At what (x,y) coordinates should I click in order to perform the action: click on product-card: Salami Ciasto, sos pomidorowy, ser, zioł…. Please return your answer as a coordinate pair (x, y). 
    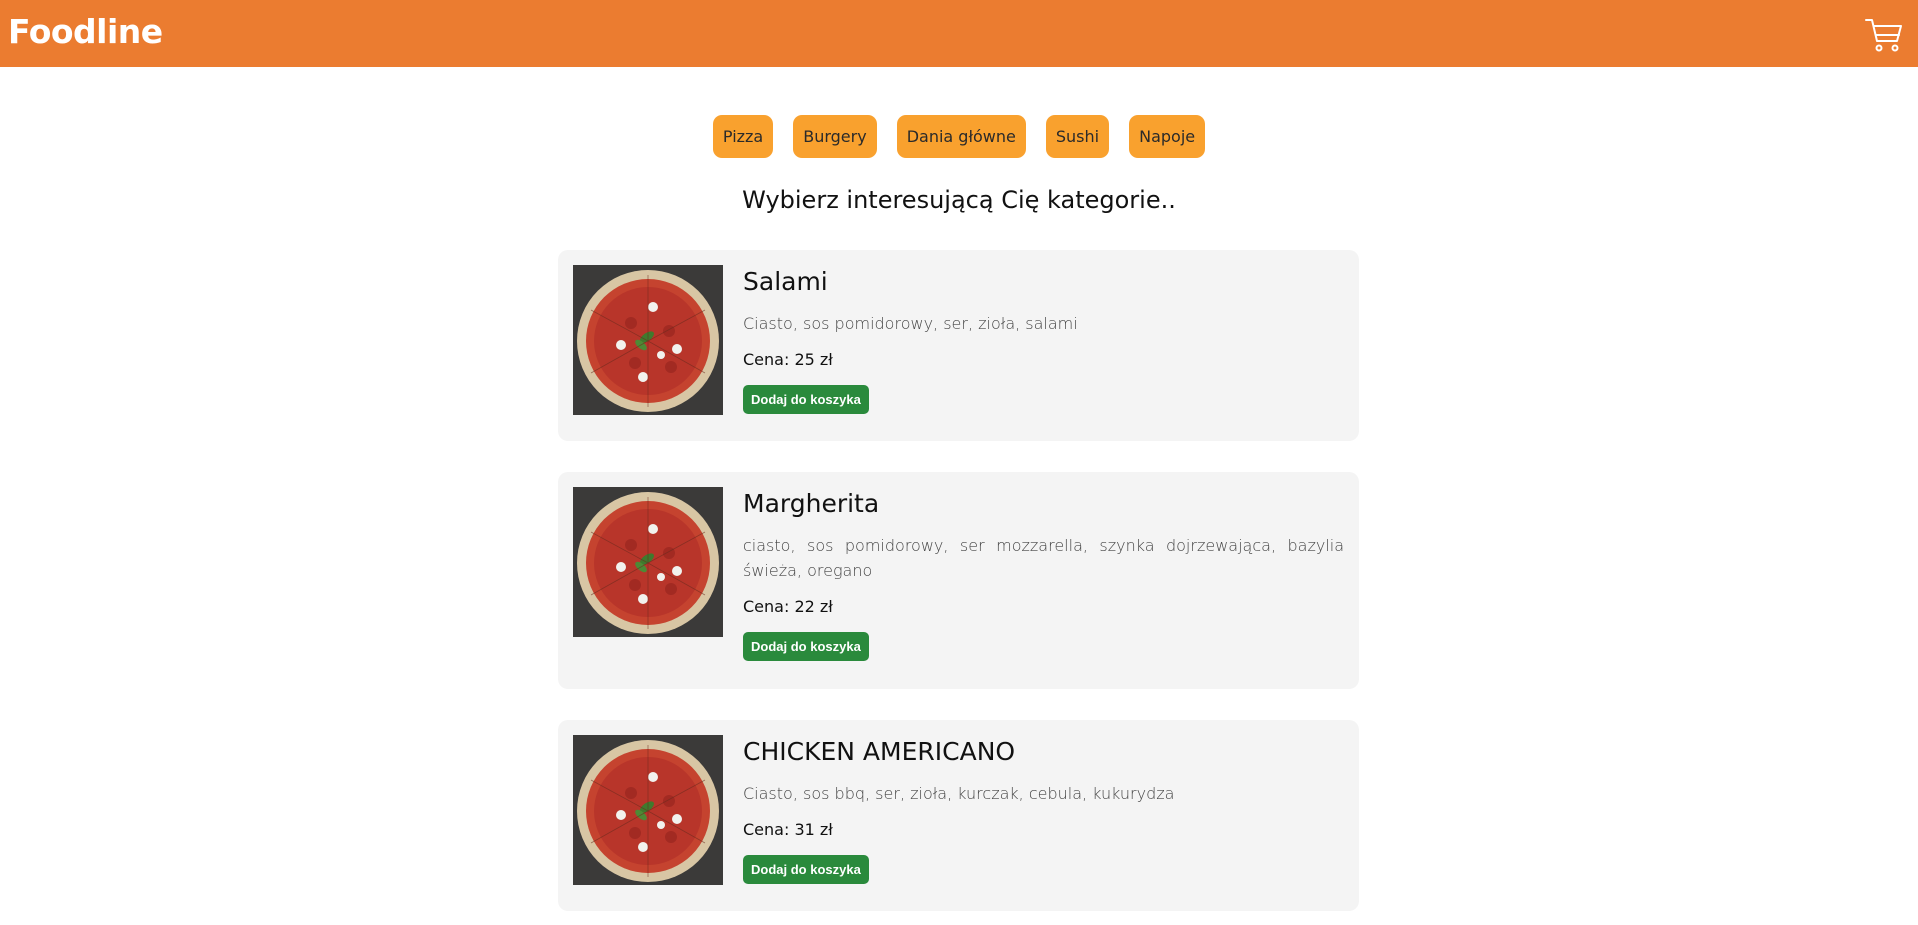
    Looking at the image, I should click on (958, 345).